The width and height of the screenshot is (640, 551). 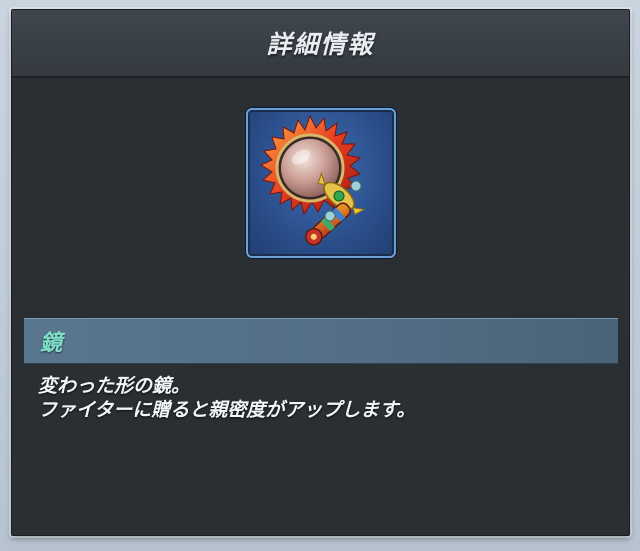 I want to click on item-name-bar: 鏡, so click(x=321, y=341).